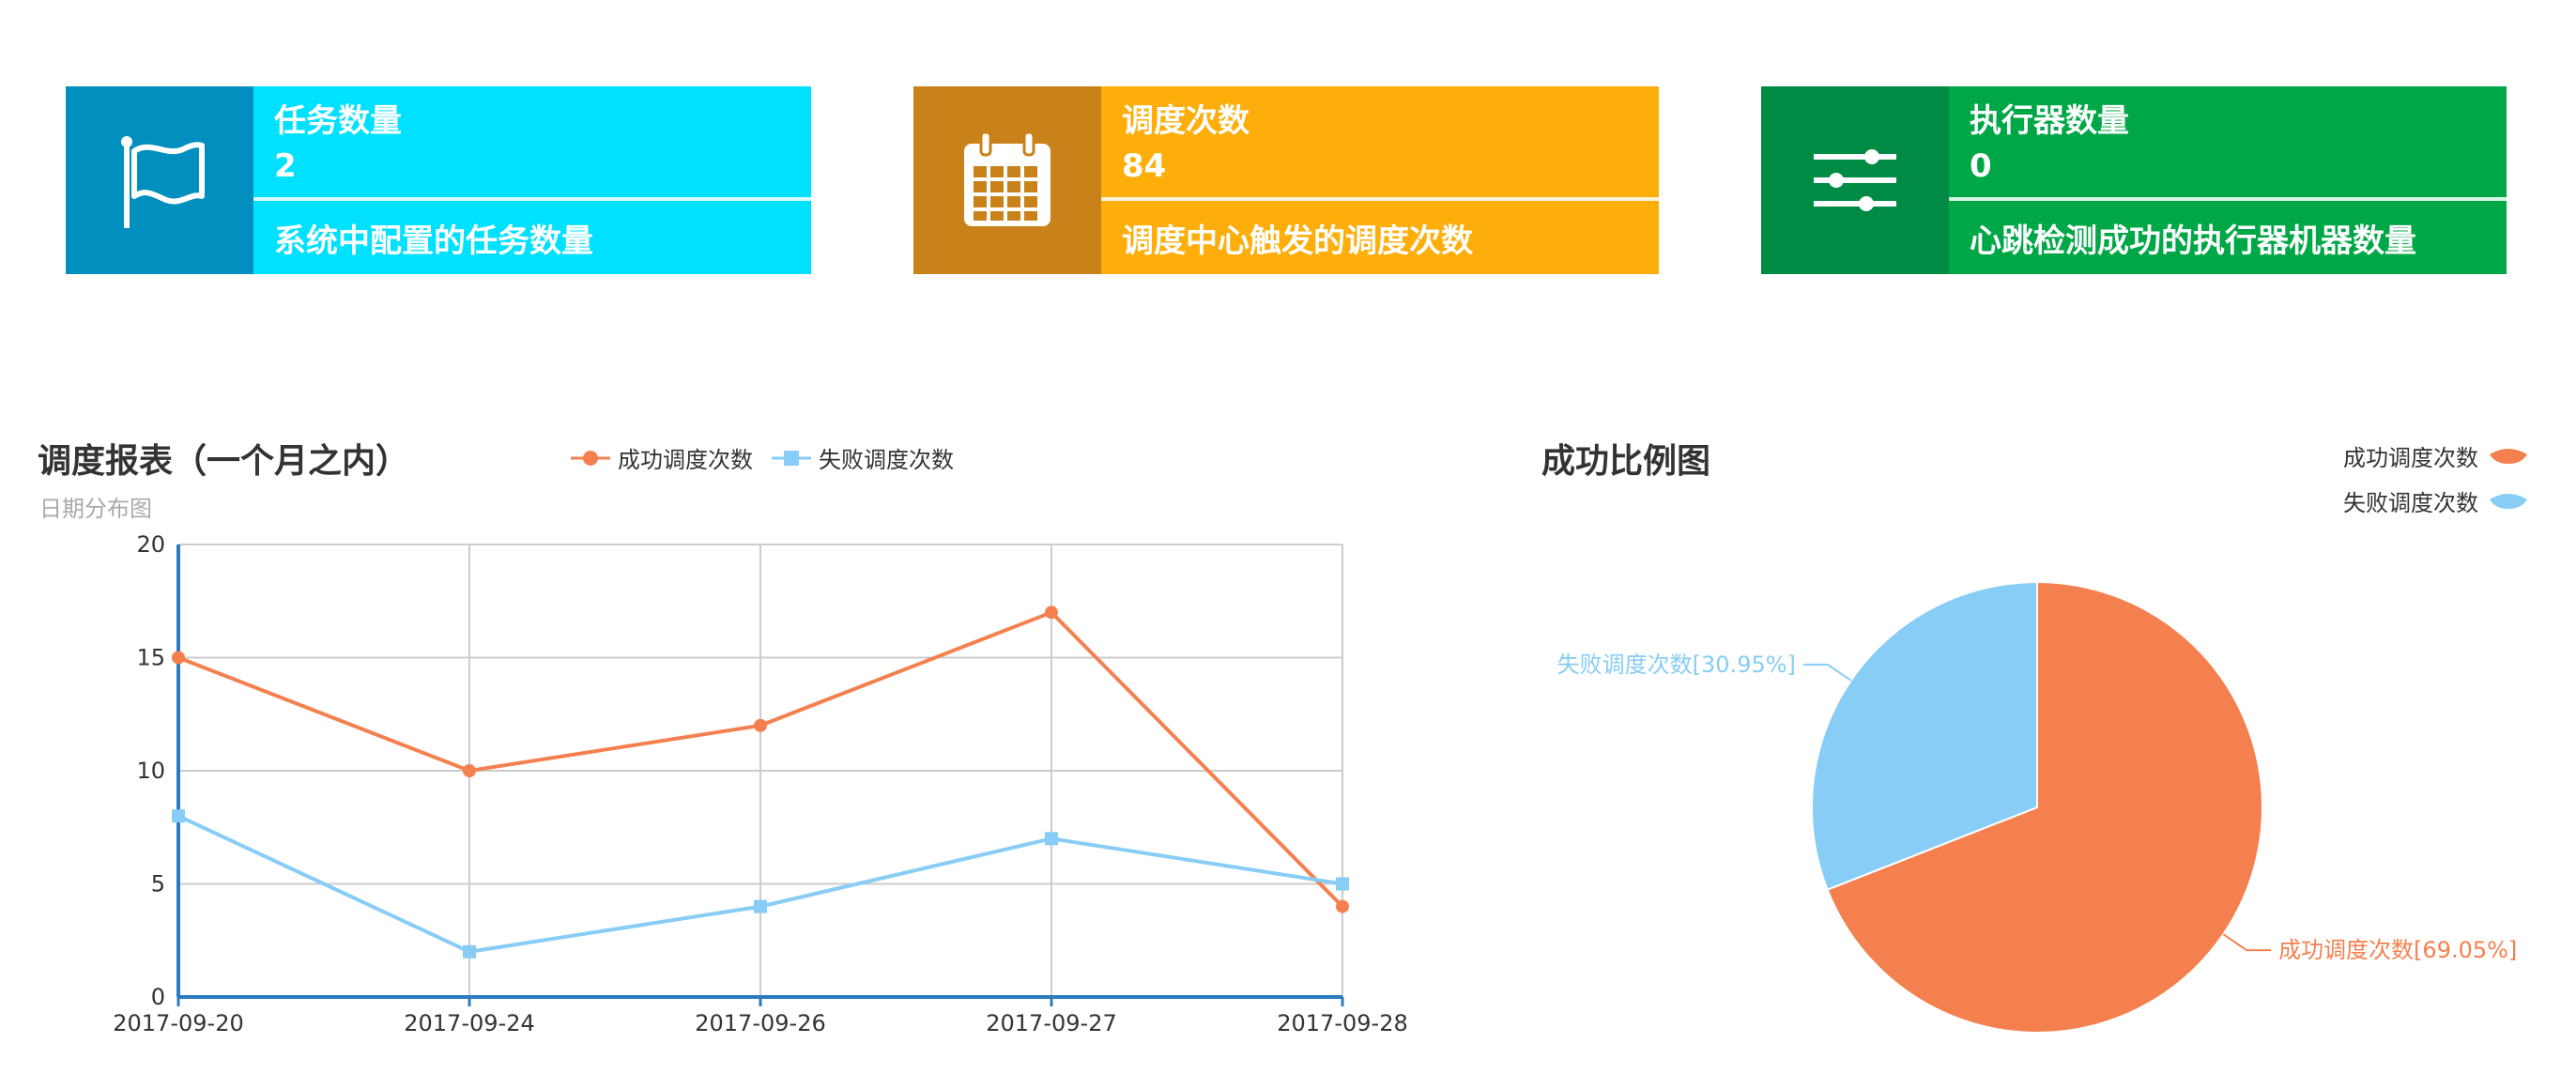  What do you see at coordinates (150, 544) in the screenshot?
I see `y-tick-label: 20` at bounding box center [150, 544].